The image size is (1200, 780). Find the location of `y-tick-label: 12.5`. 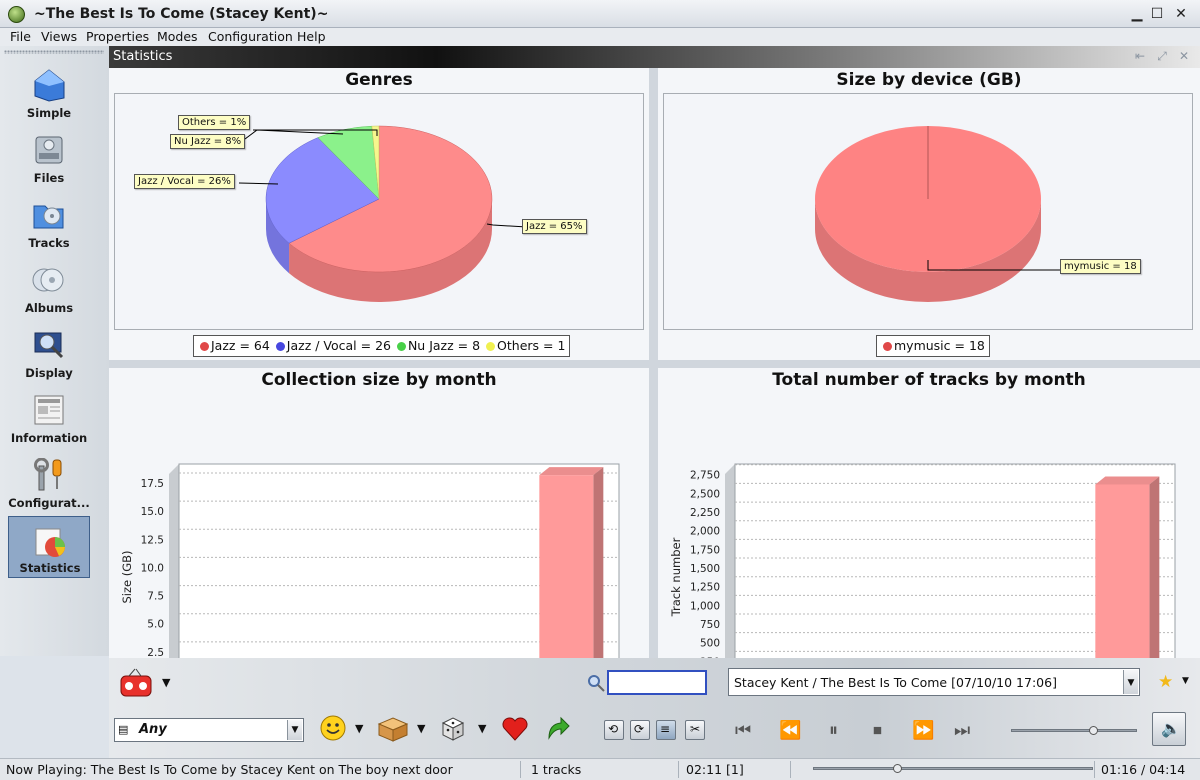

y-tick-label: 12.5 is located at coordinates (152, 540).